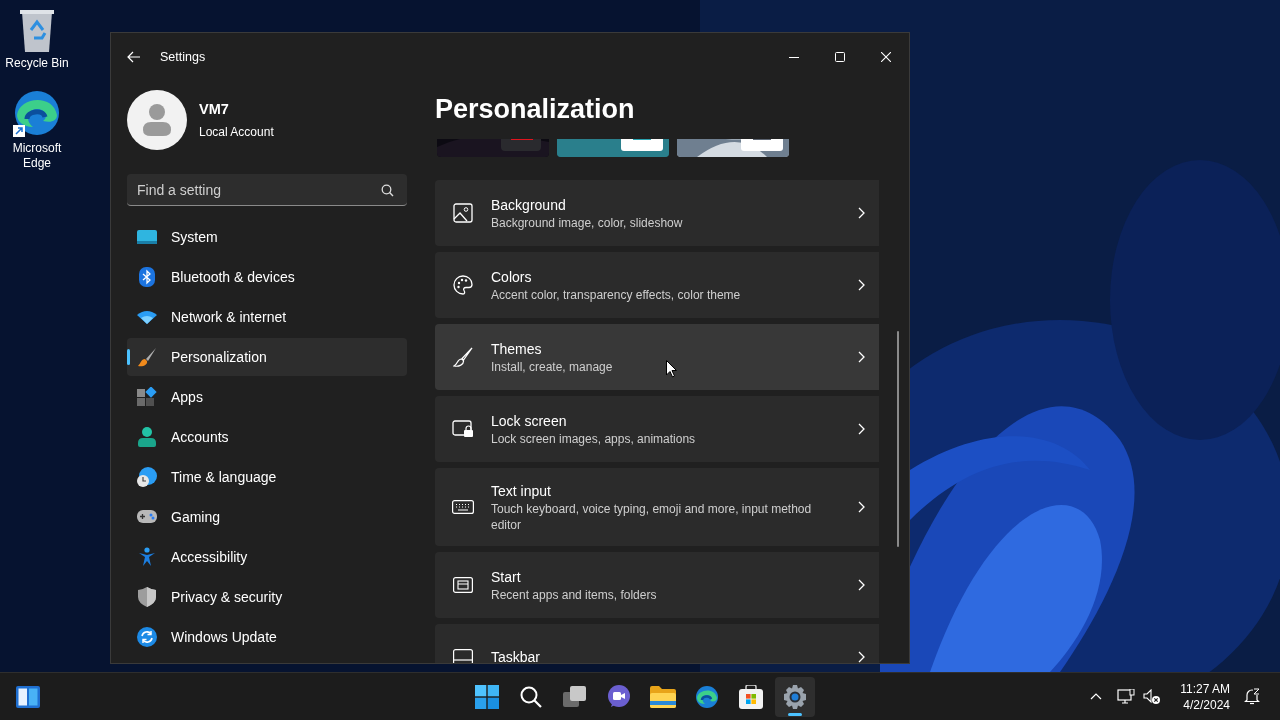 This screenshot has height=720, width=1280. I want to click on card-title: Taskbar, so click(516, 655).